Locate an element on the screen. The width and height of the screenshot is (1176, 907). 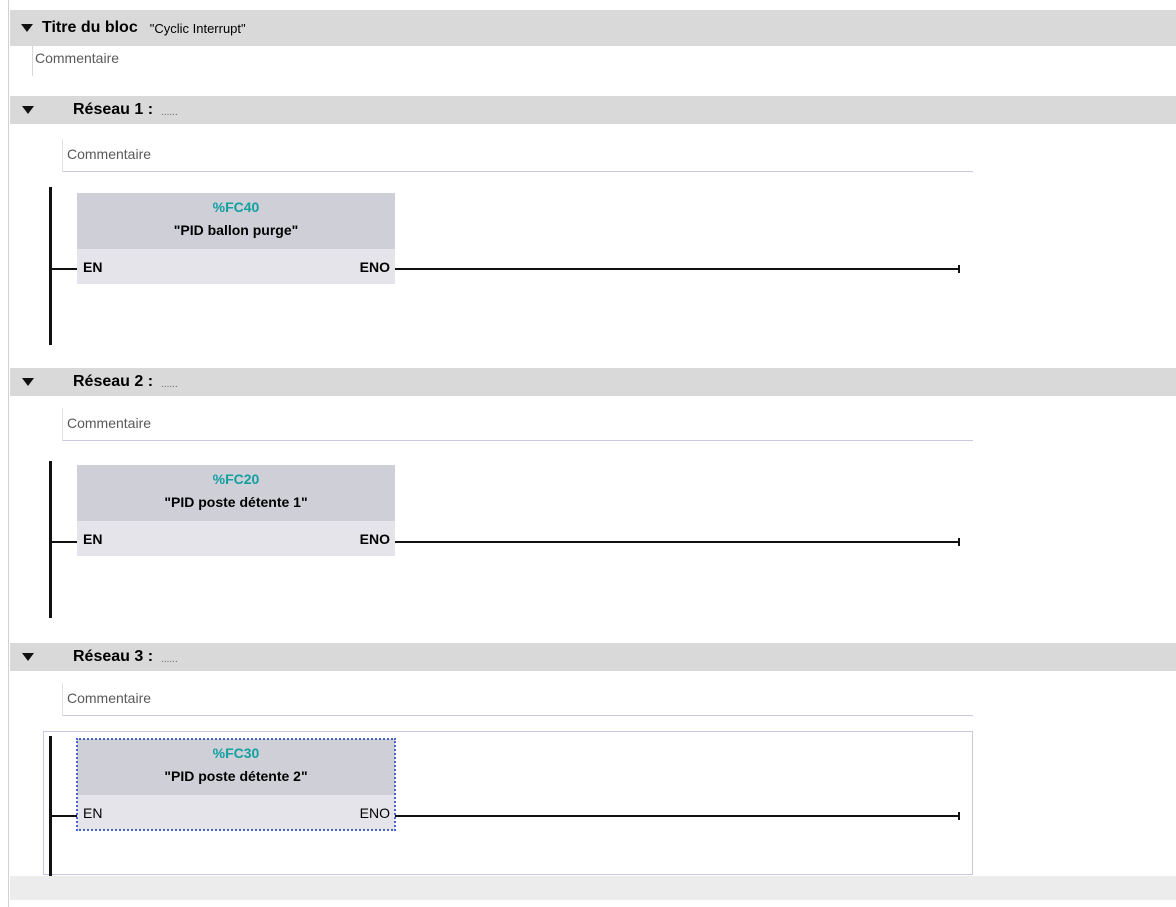
function-block-id: %FC30 is located at coordinates (236, 753).